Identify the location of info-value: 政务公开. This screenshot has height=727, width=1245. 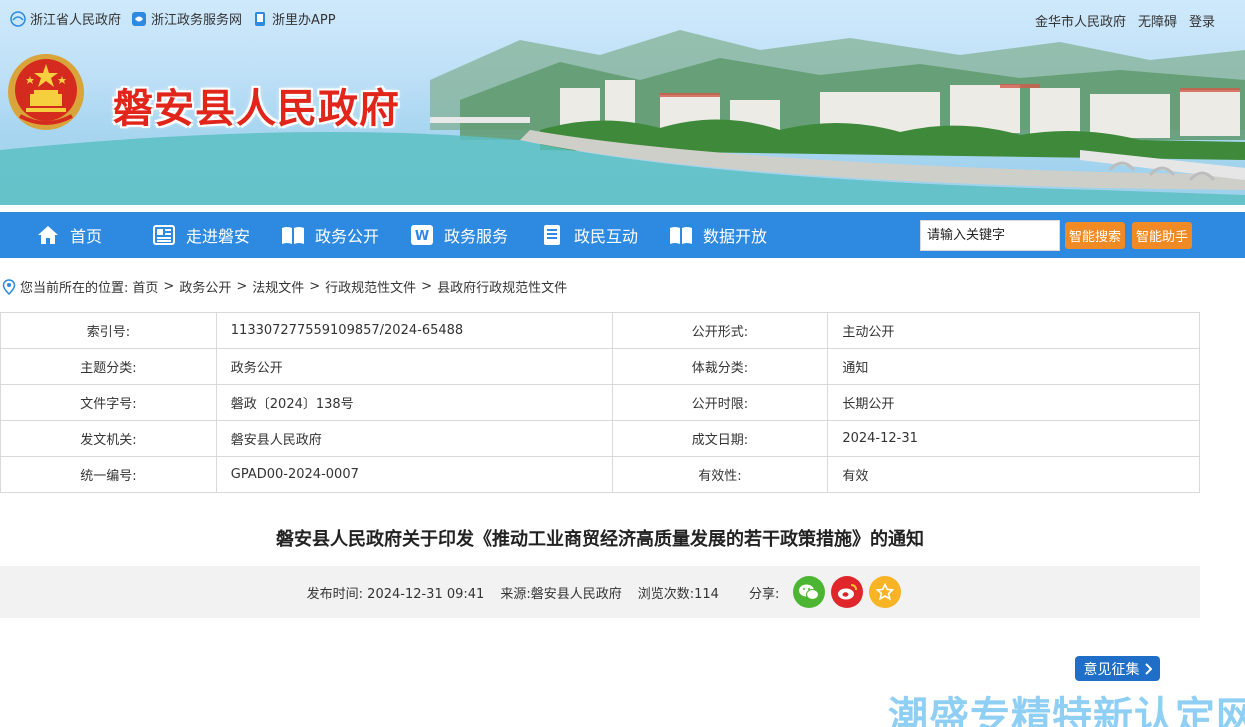
(414, 366).